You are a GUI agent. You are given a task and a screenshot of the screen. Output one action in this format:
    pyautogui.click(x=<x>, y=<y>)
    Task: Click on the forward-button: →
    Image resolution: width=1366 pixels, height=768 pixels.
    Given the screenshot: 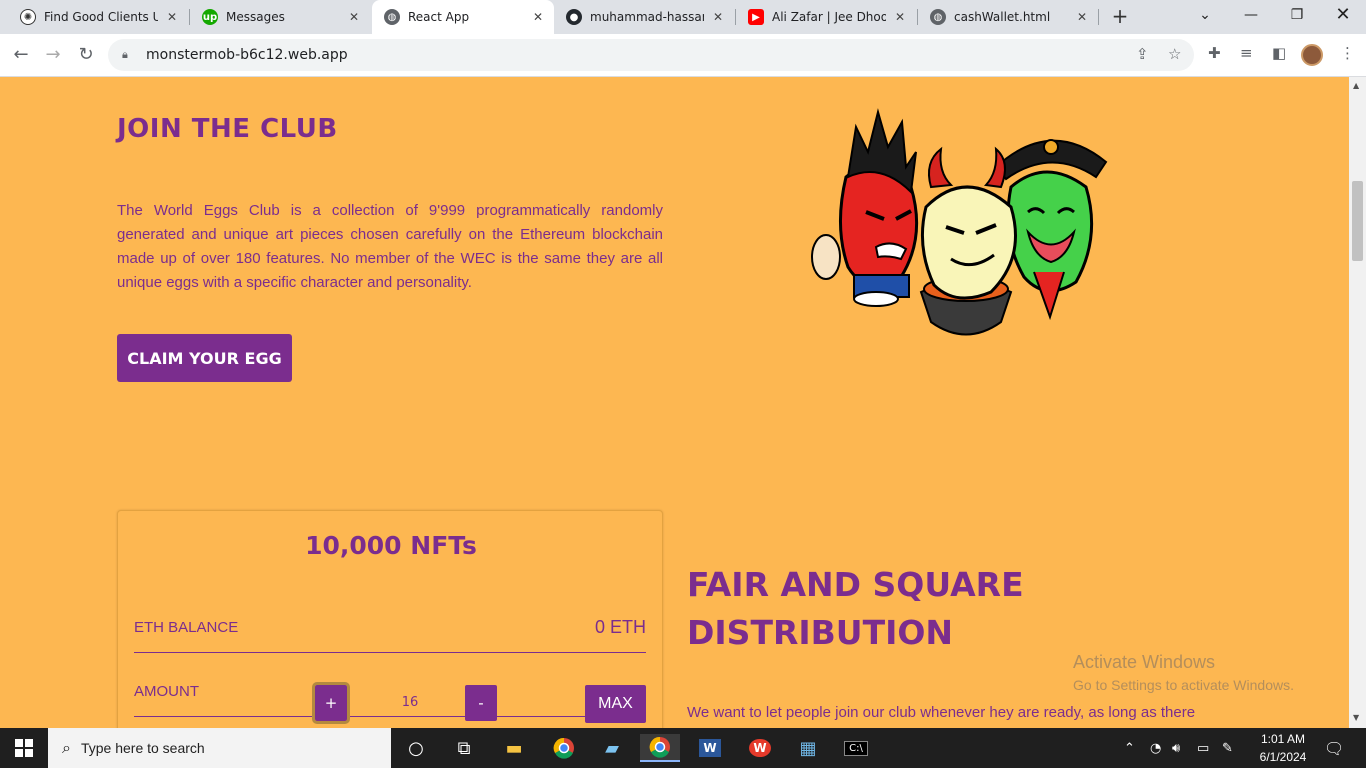 What is the action you would take?
    pyautogui.click(x=53, y=55)
    